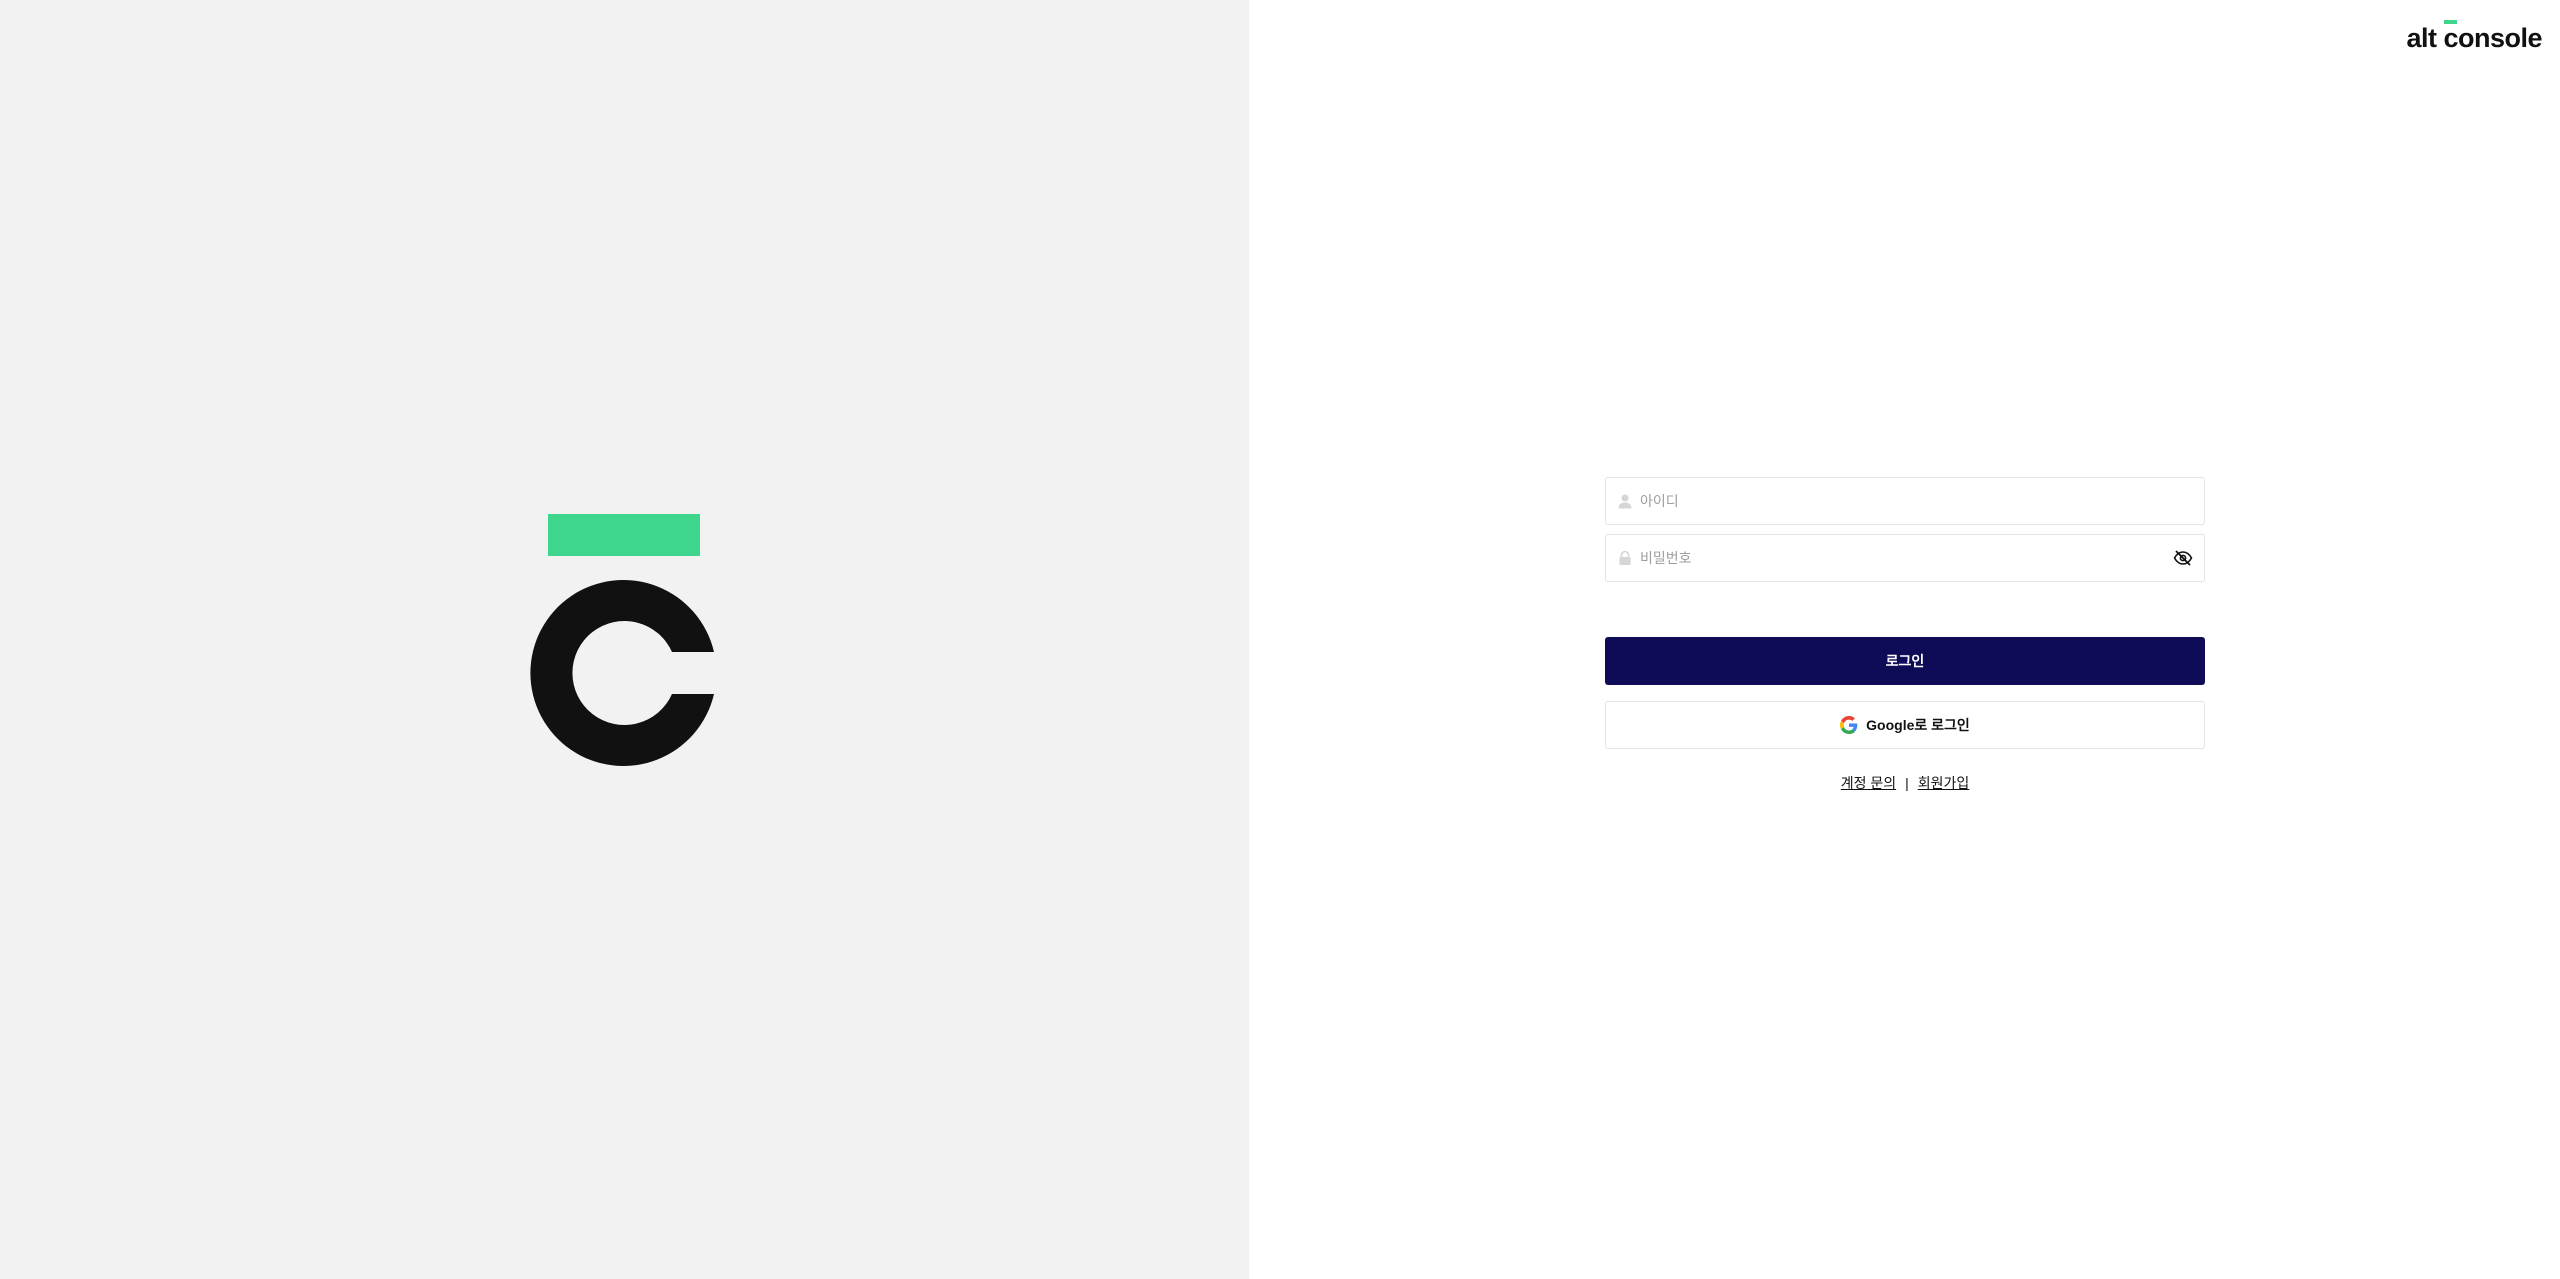  What do you see at coordinates (1849, 725) in the screenshot?
I see `google-icon` at bounding box center [1849, 725].